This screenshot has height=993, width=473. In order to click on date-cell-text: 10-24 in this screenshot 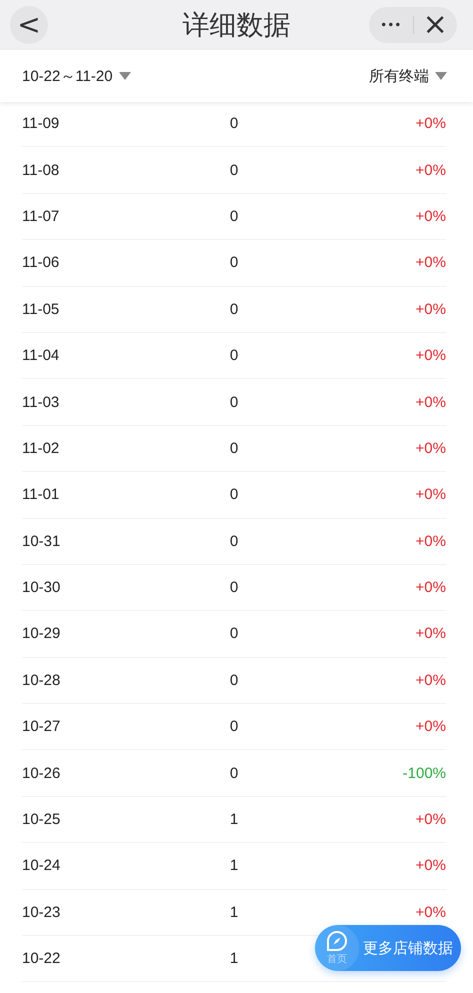, I will do `click(42, 865)`.